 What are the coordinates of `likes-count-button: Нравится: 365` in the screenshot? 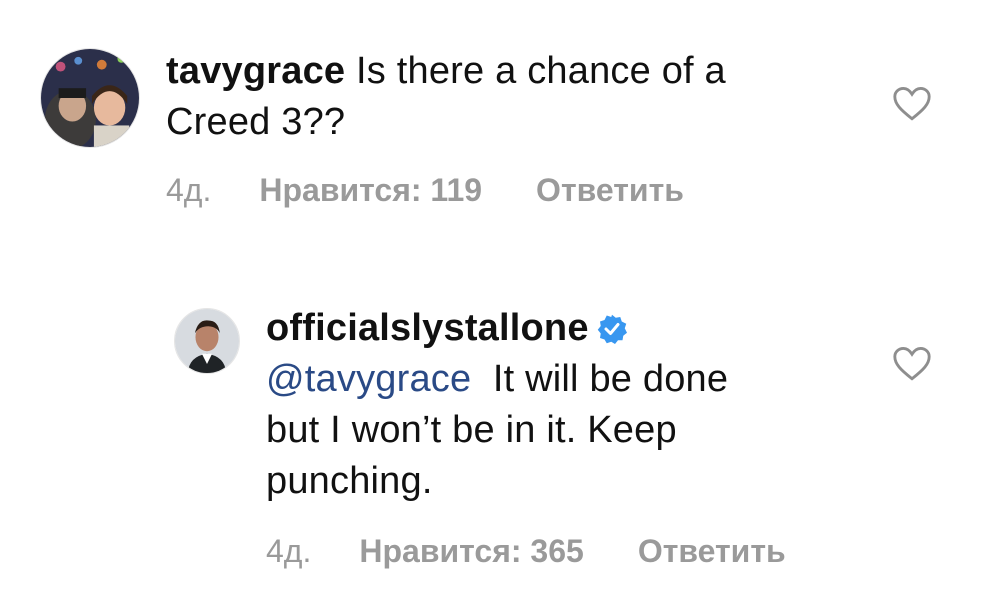 It's located at (471, 551).